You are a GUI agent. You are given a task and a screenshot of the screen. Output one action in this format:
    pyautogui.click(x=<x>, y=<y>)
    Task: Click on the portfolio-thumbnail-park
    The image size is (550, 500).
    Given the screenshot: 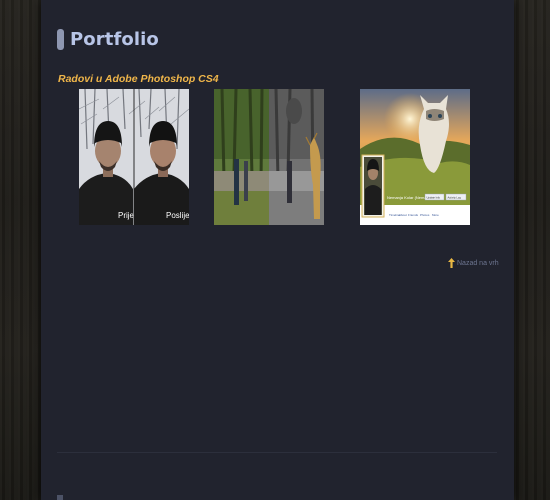 What is the action you would take?
    pyautogui.click(x=269, y=157)
    